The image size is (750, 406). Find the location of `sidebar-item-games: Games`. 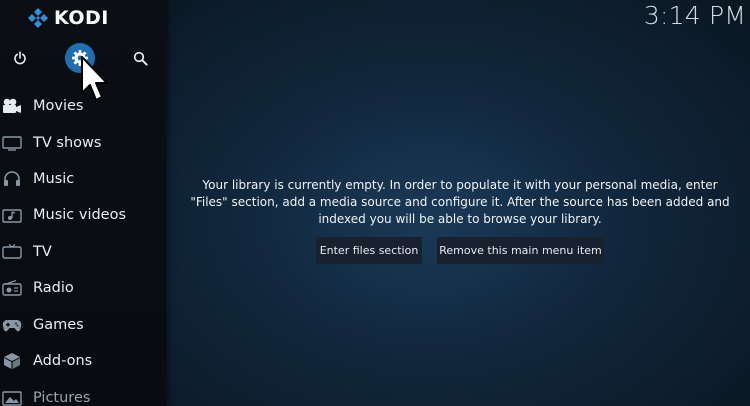

sidebar-item-games: Games is located at coordinates (83, 325).